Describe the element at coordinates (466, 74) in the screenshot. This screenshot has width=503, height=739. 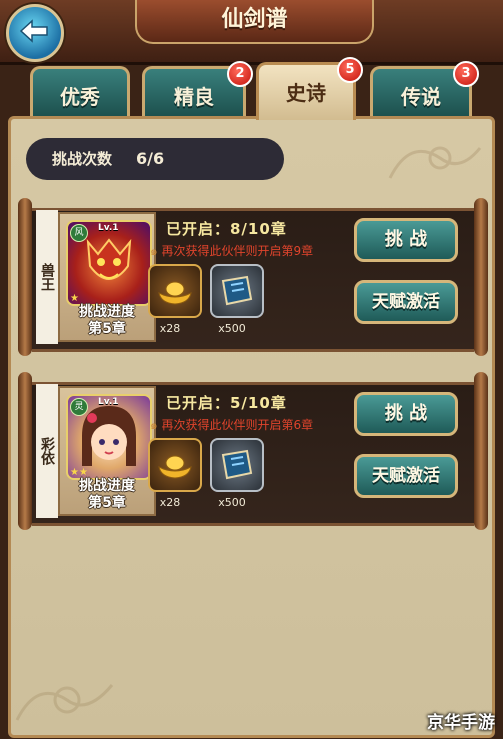
I see `notification-badge: 3` at that location.